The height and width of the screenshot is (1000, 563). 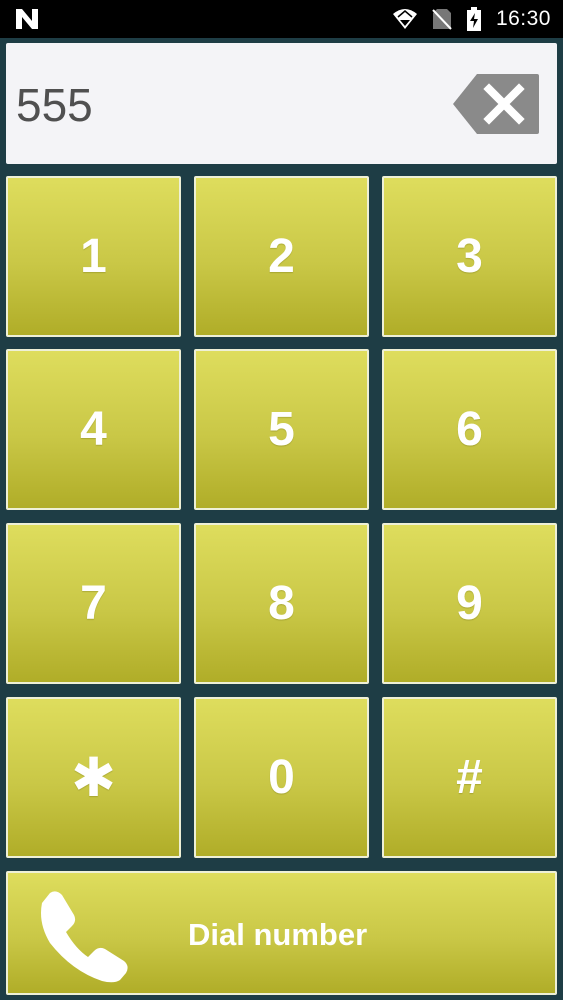 I want to click on dial-number-label: Dial number, so click(x=278, y=934).